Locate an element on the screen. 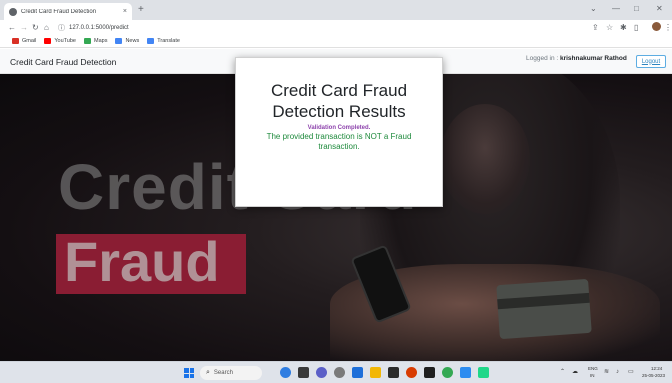 This screenshot has height=383, width=672. file-explorer-icon is located at coordinates (375, 372).